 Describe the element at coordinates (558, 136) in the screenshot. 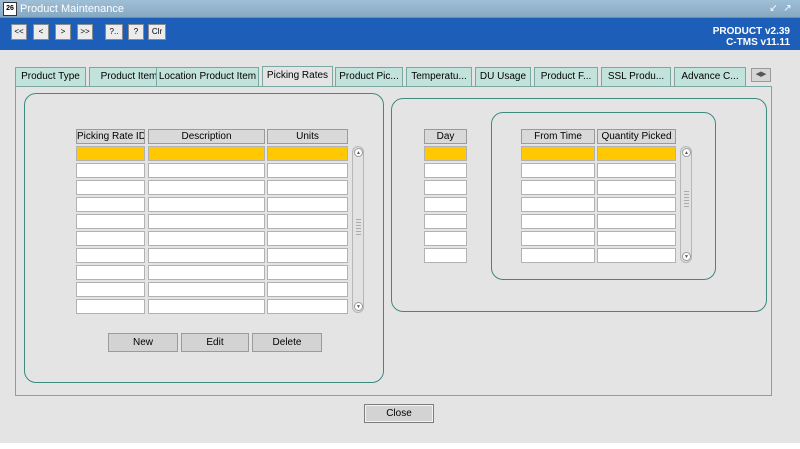

I see `col-from-time: From Time` at that location.